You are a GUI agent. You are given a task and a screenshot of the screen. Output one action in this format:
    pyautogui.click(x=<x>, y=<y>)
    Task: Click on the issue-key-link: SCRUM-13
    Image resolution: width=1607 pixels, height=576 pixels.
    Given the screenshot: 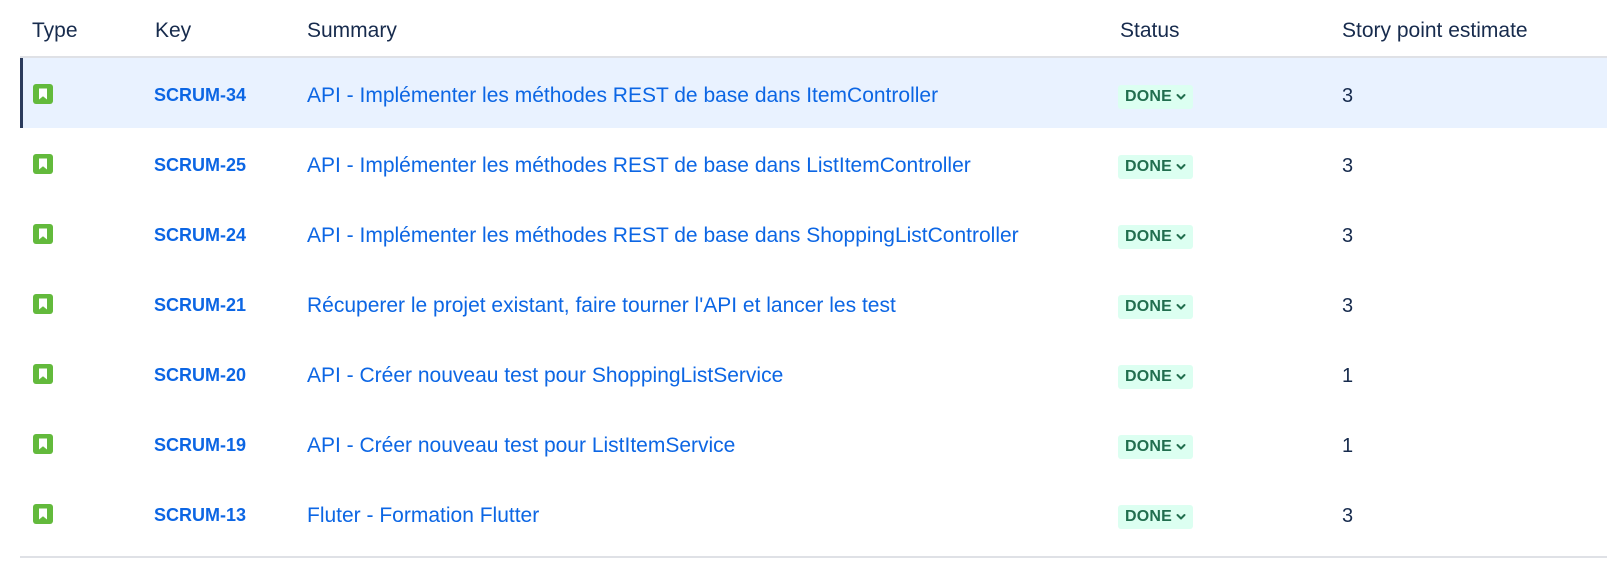 What is the action you would take?
    pyautogui.click(x=200, y=515)
    